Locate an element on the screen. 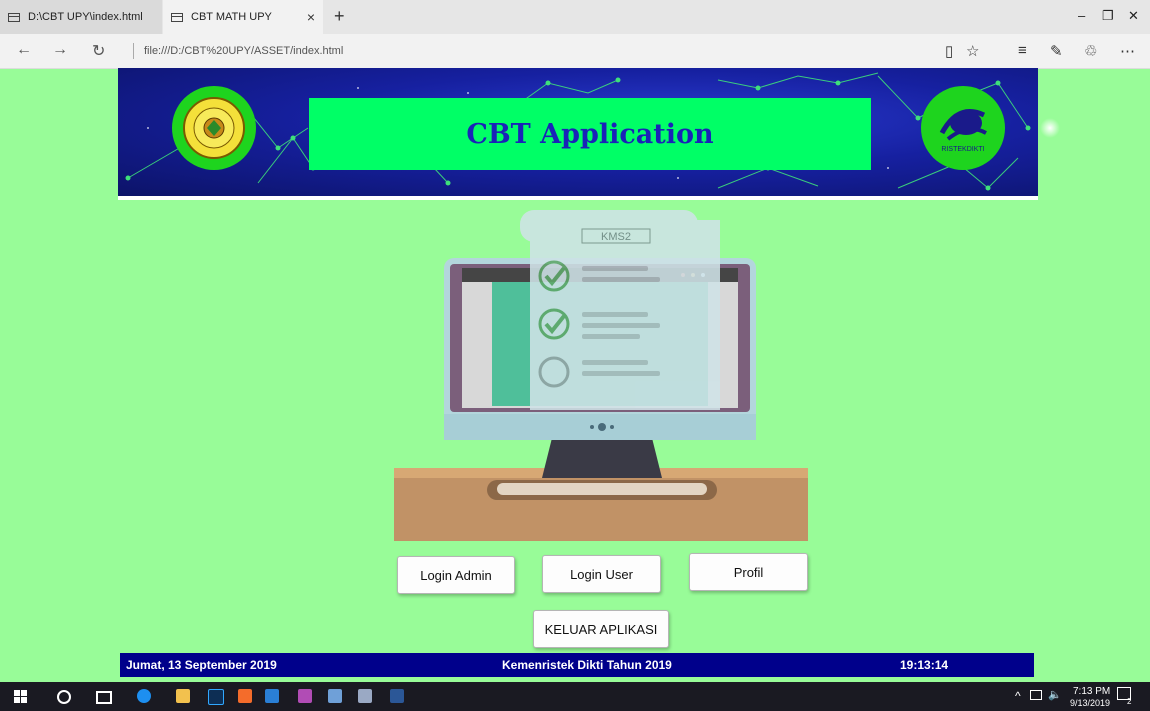  file-explorer-icon is located at coordinates (183, 696).